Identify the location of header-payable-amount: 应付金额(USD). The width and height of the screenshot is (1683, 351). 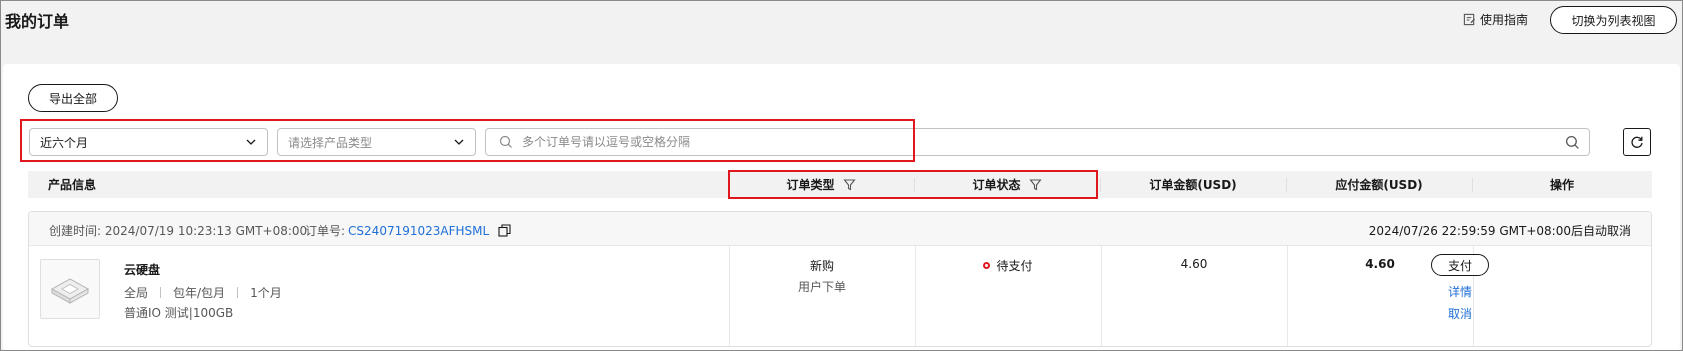
(1379, 185).